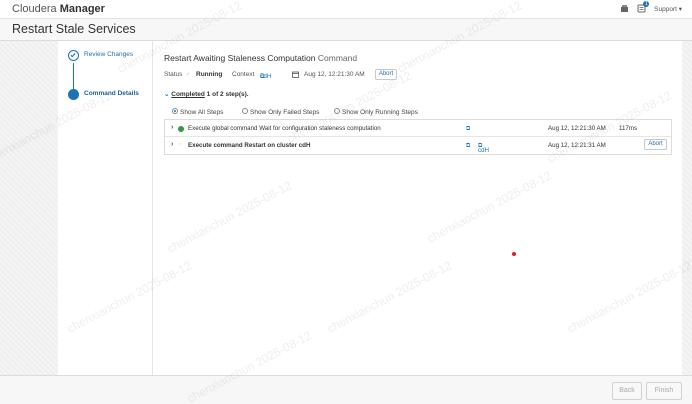 This screenshot has width=692, height=404. What do you see at coordinates (346, 30) in the screenshot?
I see `page-title-bar: Restart Stale Services` at bounding box center [346, 30].